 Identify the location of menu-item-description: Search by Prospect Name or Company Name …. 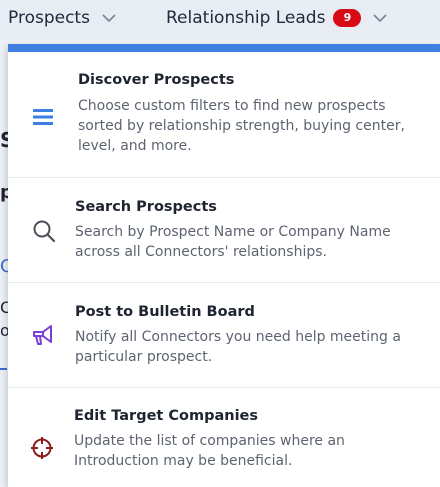
(233, 242).